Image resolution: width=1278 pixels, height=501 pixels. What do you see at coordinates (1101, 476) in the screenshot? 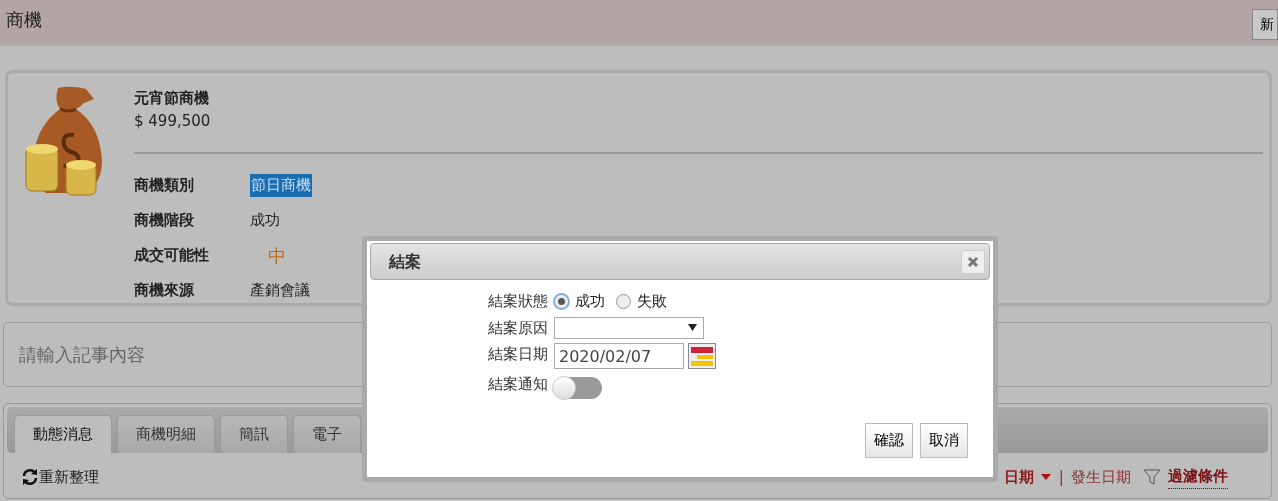
I see `sort-link: 發生日期` at bounding box center [1101, 476].